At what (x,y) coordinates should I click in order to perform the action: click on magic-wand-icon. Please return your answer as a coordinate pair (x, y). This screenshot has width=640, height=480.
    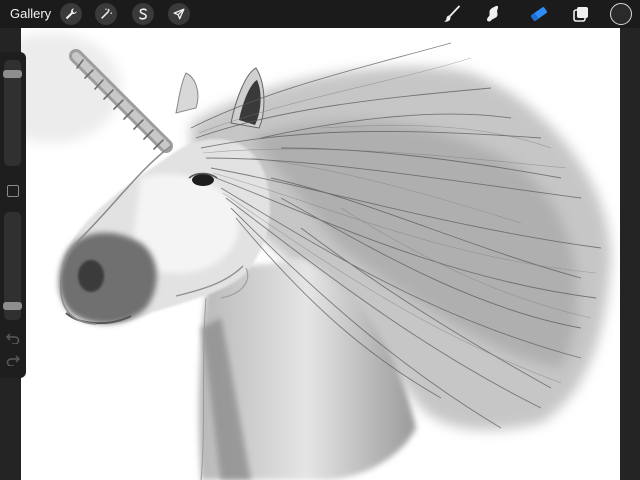
    Looking at the image, I should click on (107, 13).